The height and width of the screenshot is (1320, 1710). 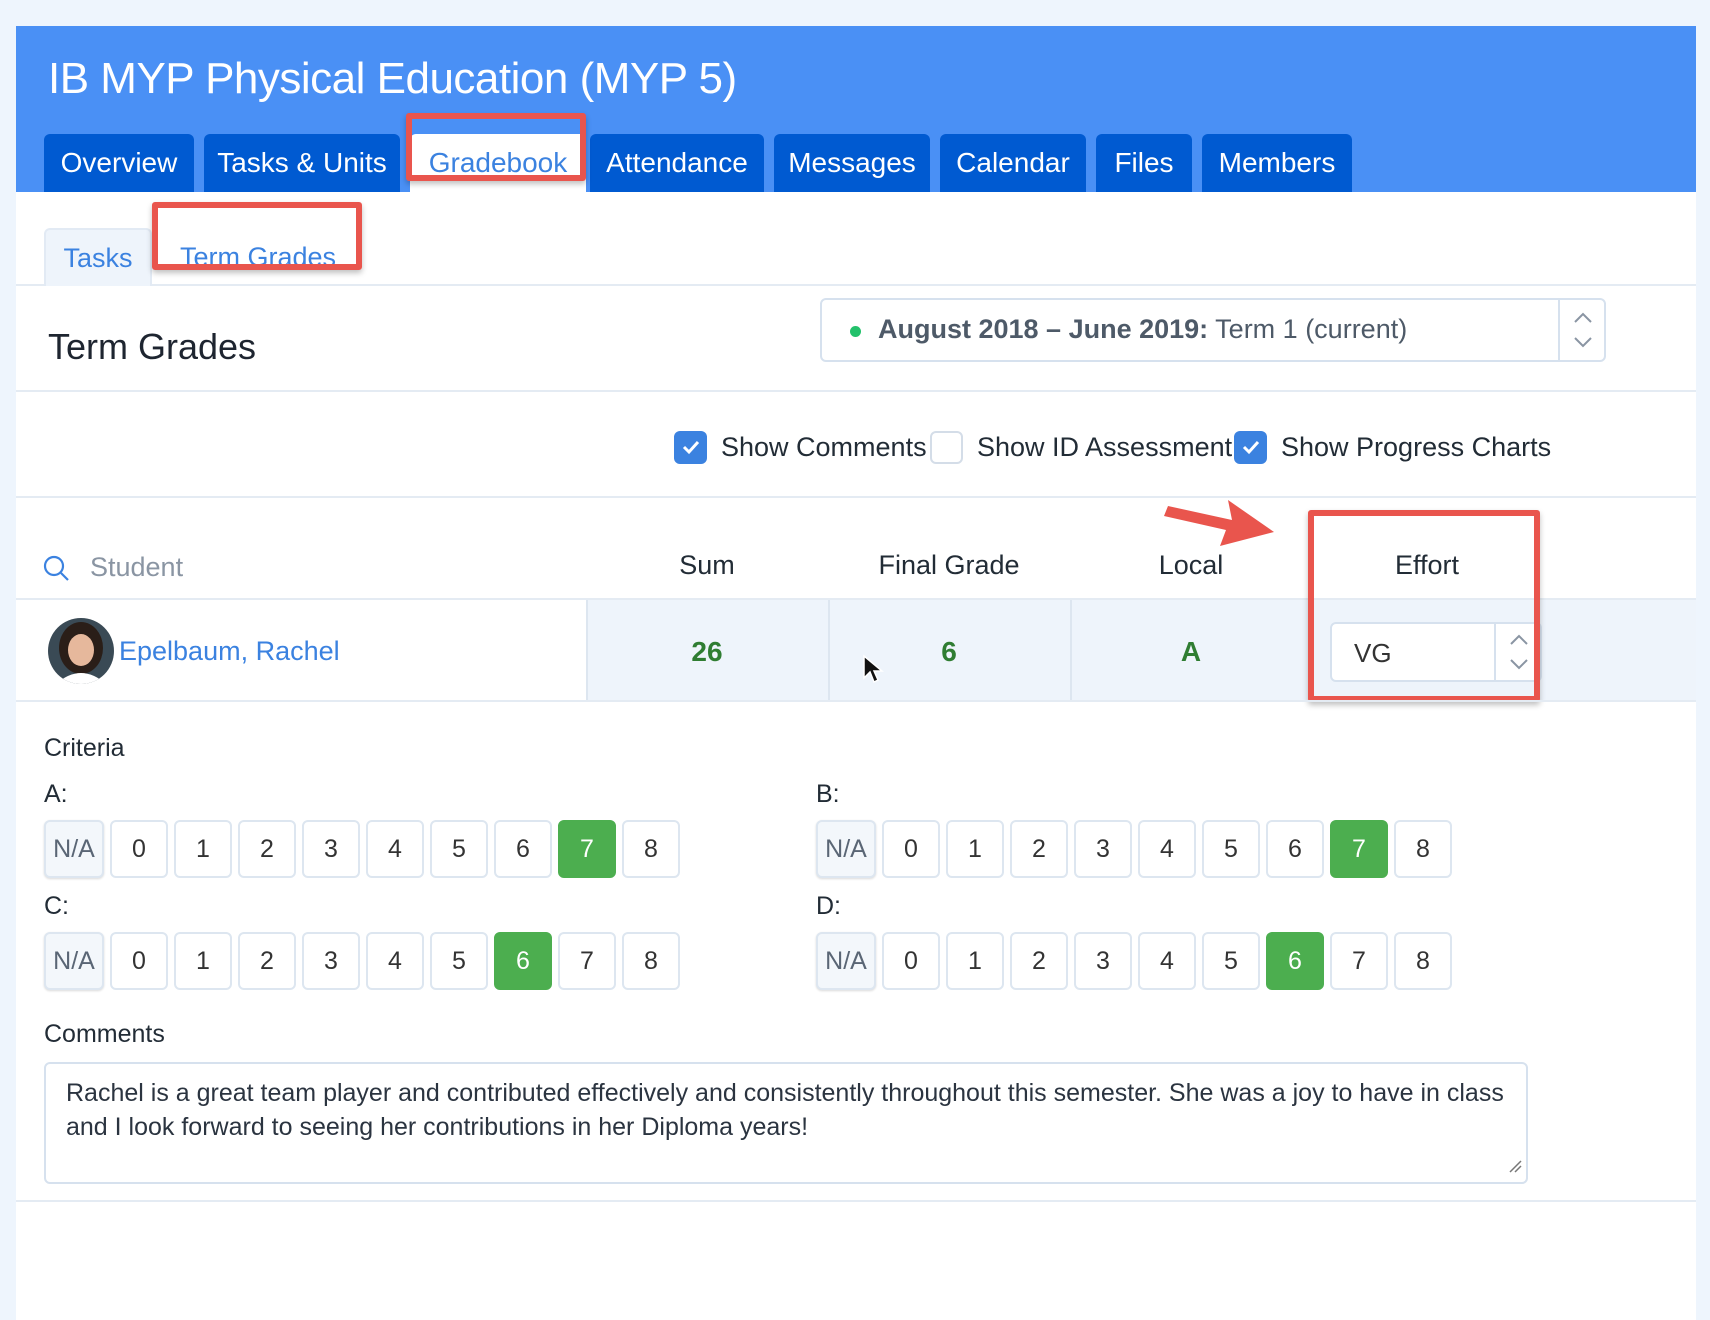 What do you see at coordinates (1373, 653) in the screenshot?
I see `effort-select-value: VG` at bounding box center [1373, 653].